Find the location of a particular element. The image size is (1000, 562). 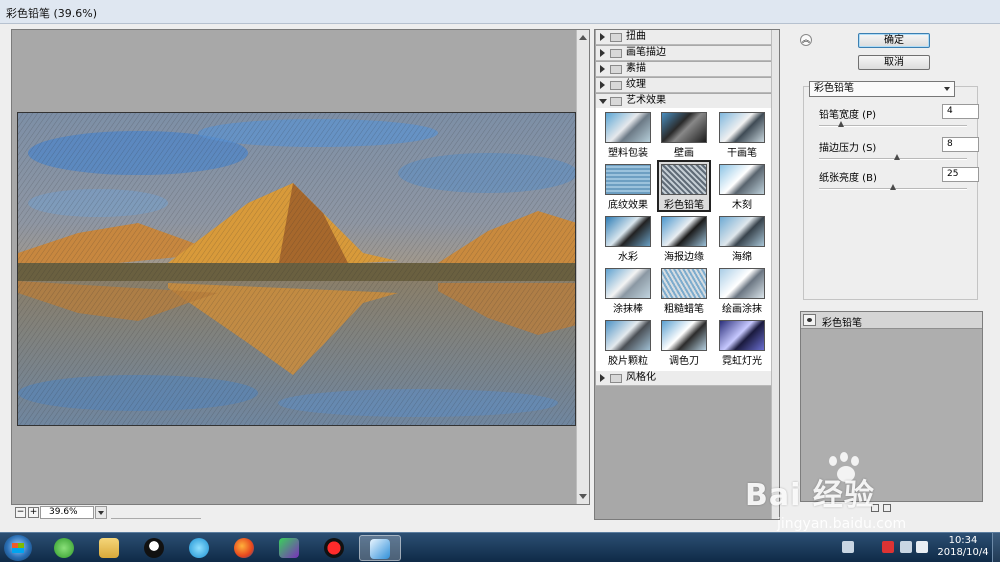

filter-thumb-cutout: 木刻 is located at coordinates (742, 186).